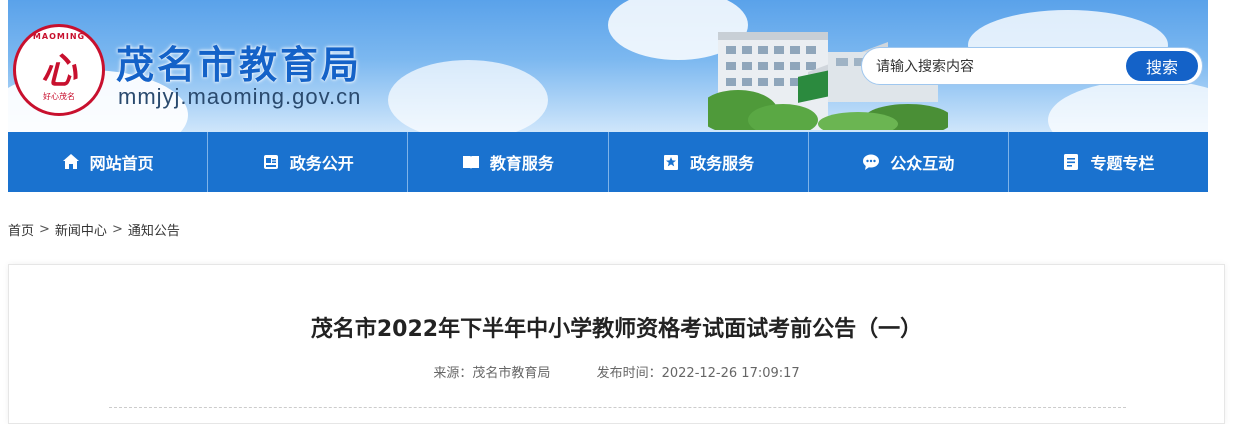  I want to click on bookmark-star-icon, so click(671, 162).